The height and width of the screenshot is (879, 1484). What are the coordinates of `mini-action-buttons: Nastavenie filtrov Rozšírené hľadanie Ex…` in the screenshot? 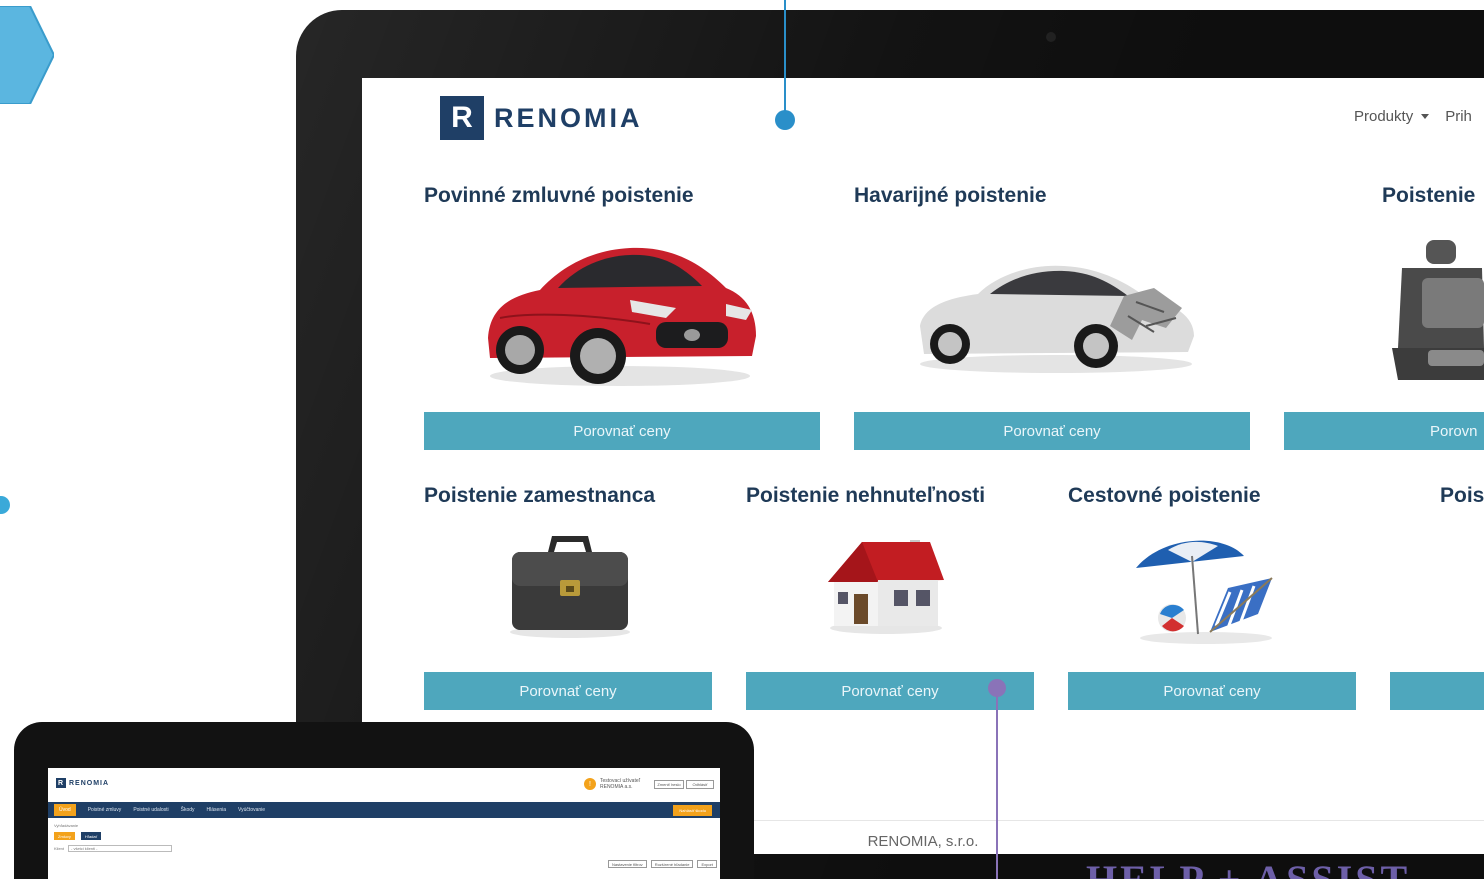 It's located at (660, 864).